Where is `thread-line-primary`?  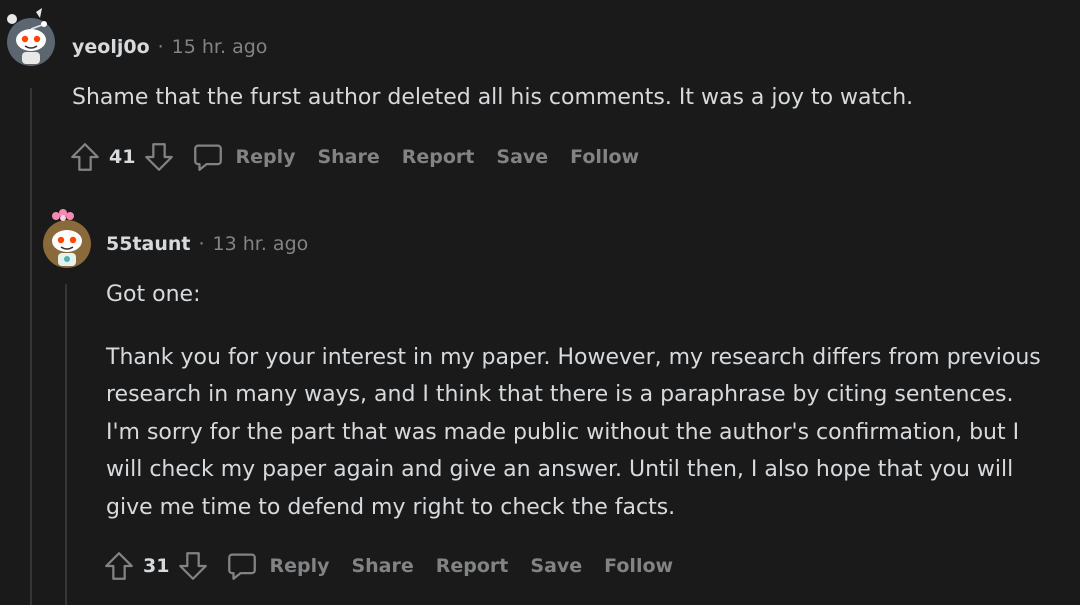
thread-line-primary is located at coordinates (31, 346).